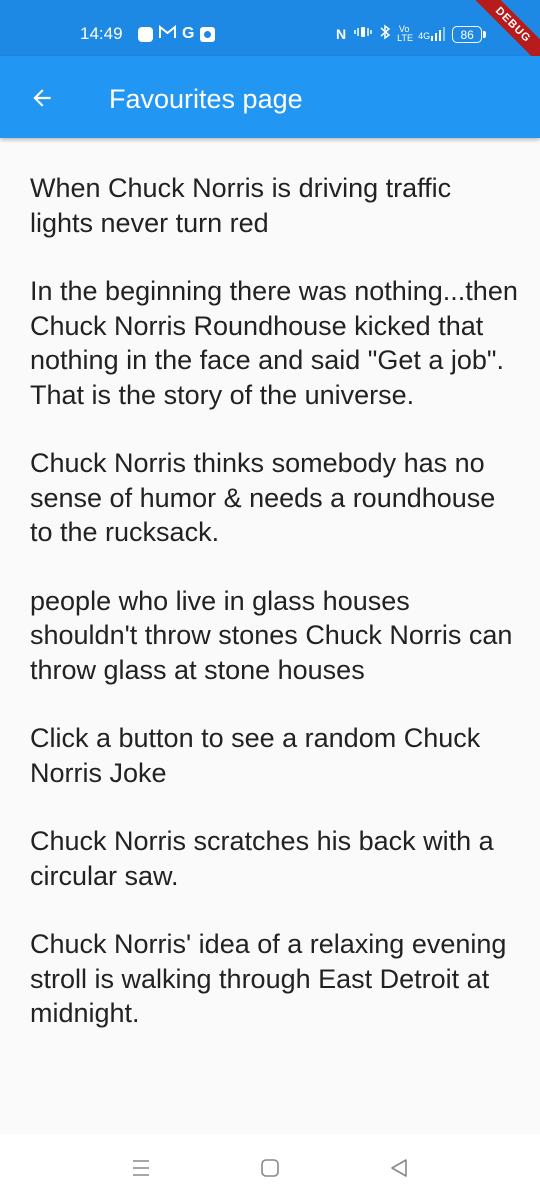 The width and height of the screenshot is (540, 1200). Describe the element at coordinates (385, 34) in the screenshot. I see `bluetooth-icon` at that location.